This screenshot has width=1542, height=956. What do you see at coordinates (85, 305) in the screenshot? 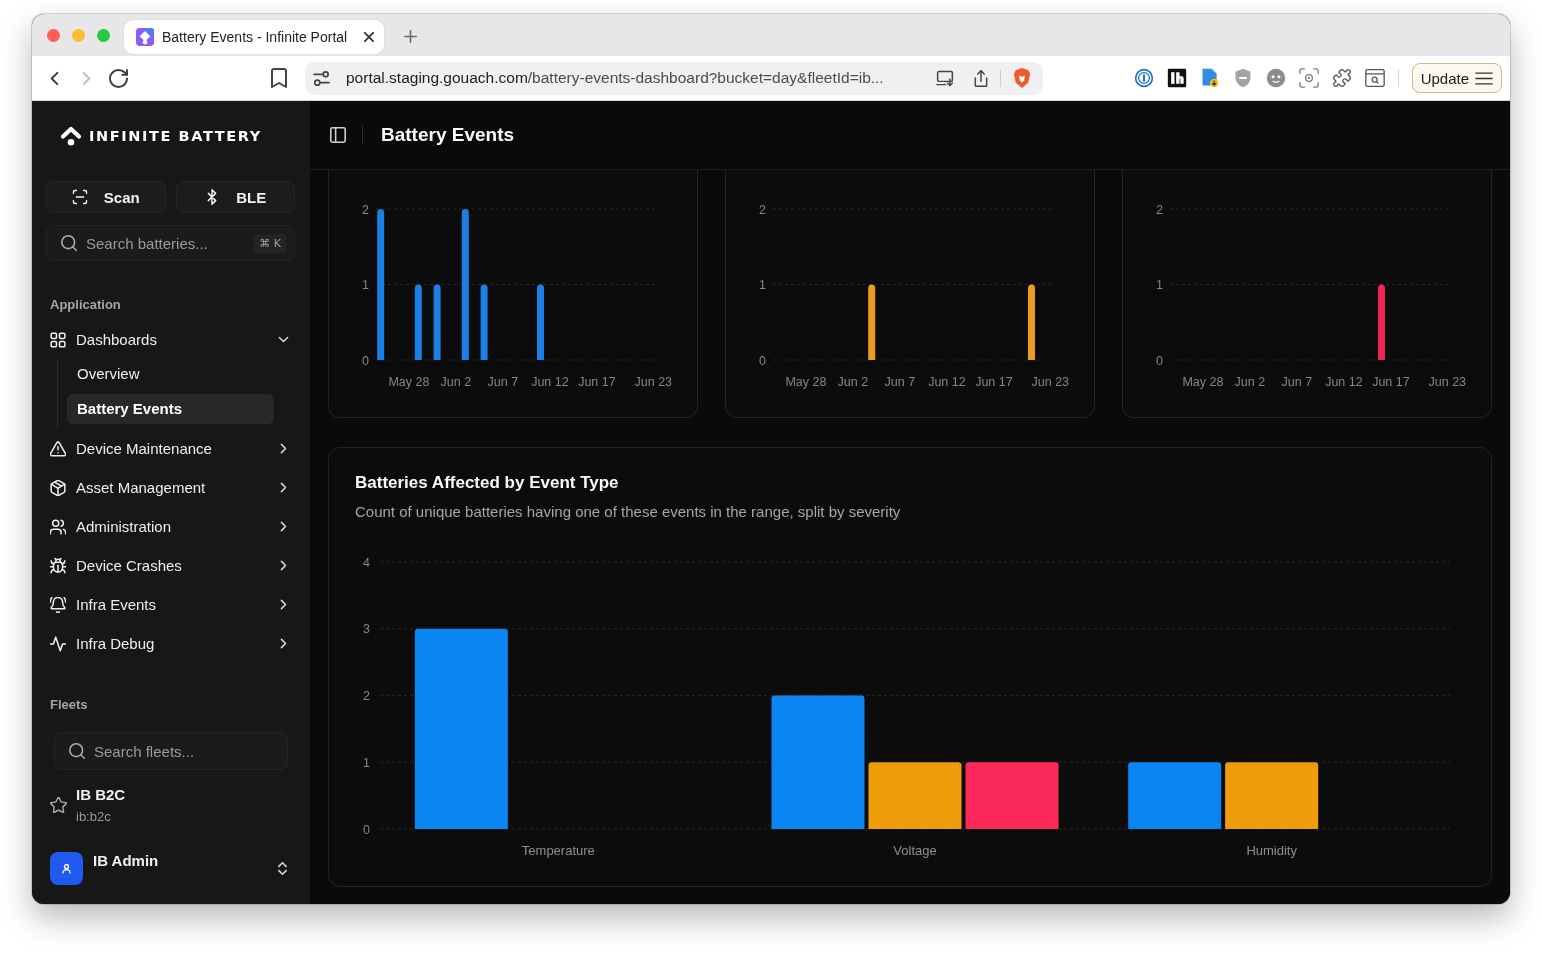
I see `section-label: Application` at bounding box center [85, 305].